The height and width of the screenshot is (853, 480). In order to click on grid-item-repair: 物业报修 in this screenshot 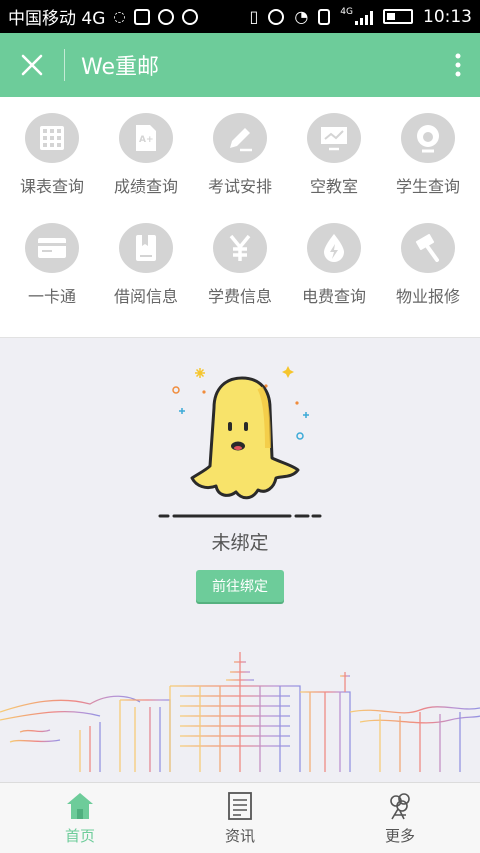, I will do `click(428, 257)`.